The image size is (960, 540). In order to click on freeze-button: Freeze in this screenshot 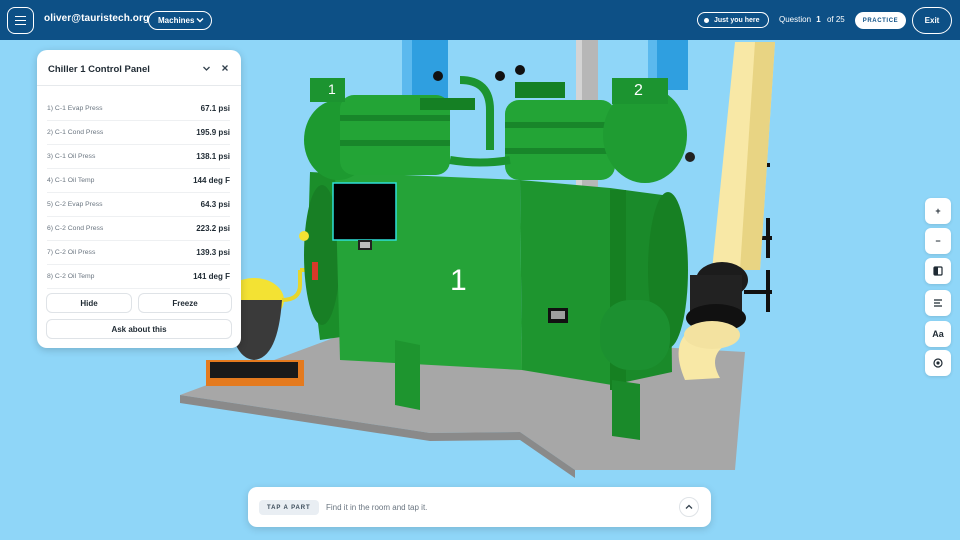, I will do `click(185, 303)`.